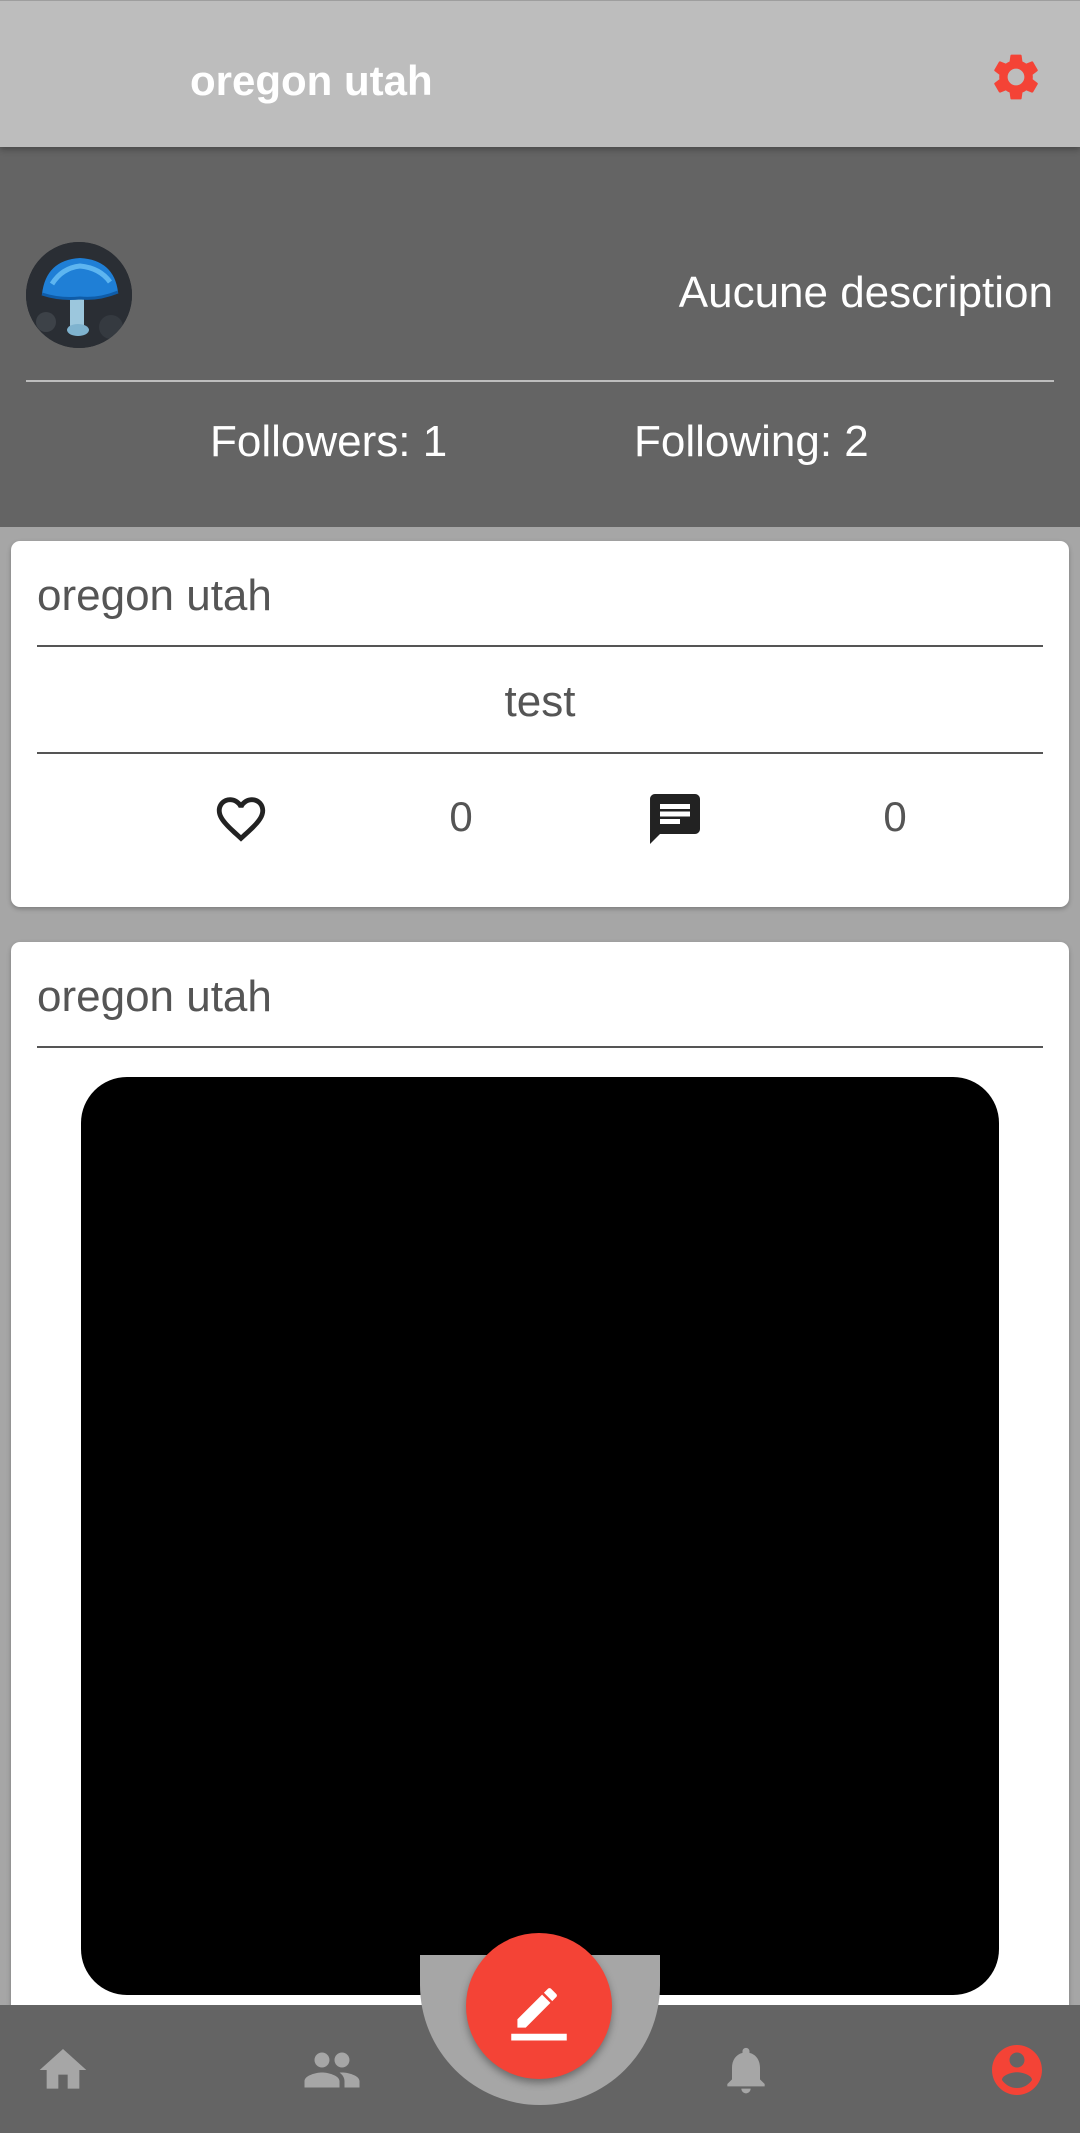 The height and width of the screenshot is (2133, 1080). I want to click on comment-count: 0, so click(895, 816).